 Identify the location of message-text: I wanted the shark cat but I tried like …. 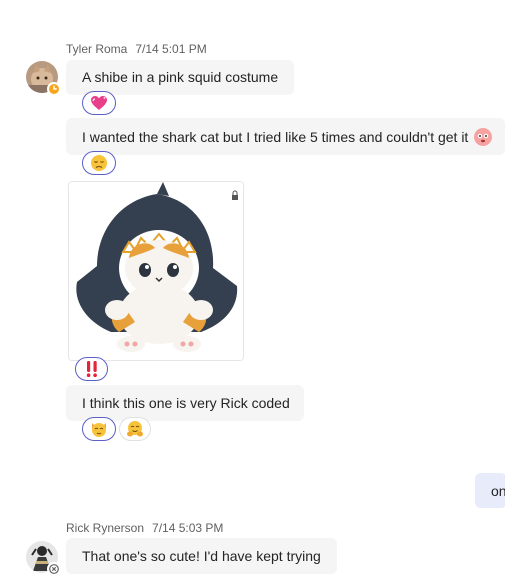
(275, 137).